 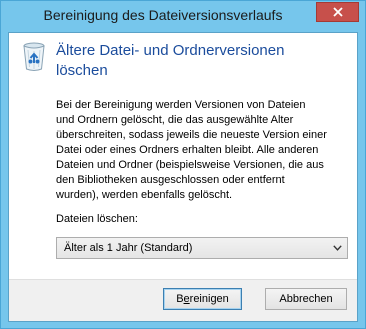 I want to click on cleanup-button: Bereinigen, so click(x=202, y=299).